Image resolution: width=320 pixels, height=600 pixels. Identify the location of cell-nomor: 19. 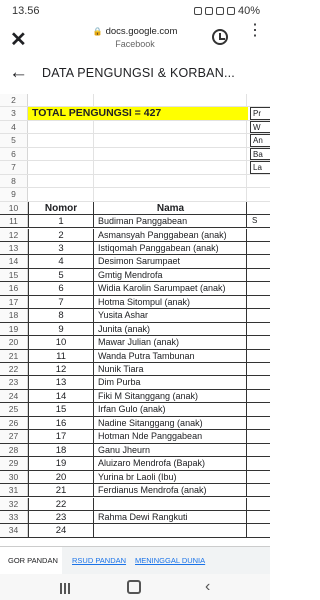
(61, 463).